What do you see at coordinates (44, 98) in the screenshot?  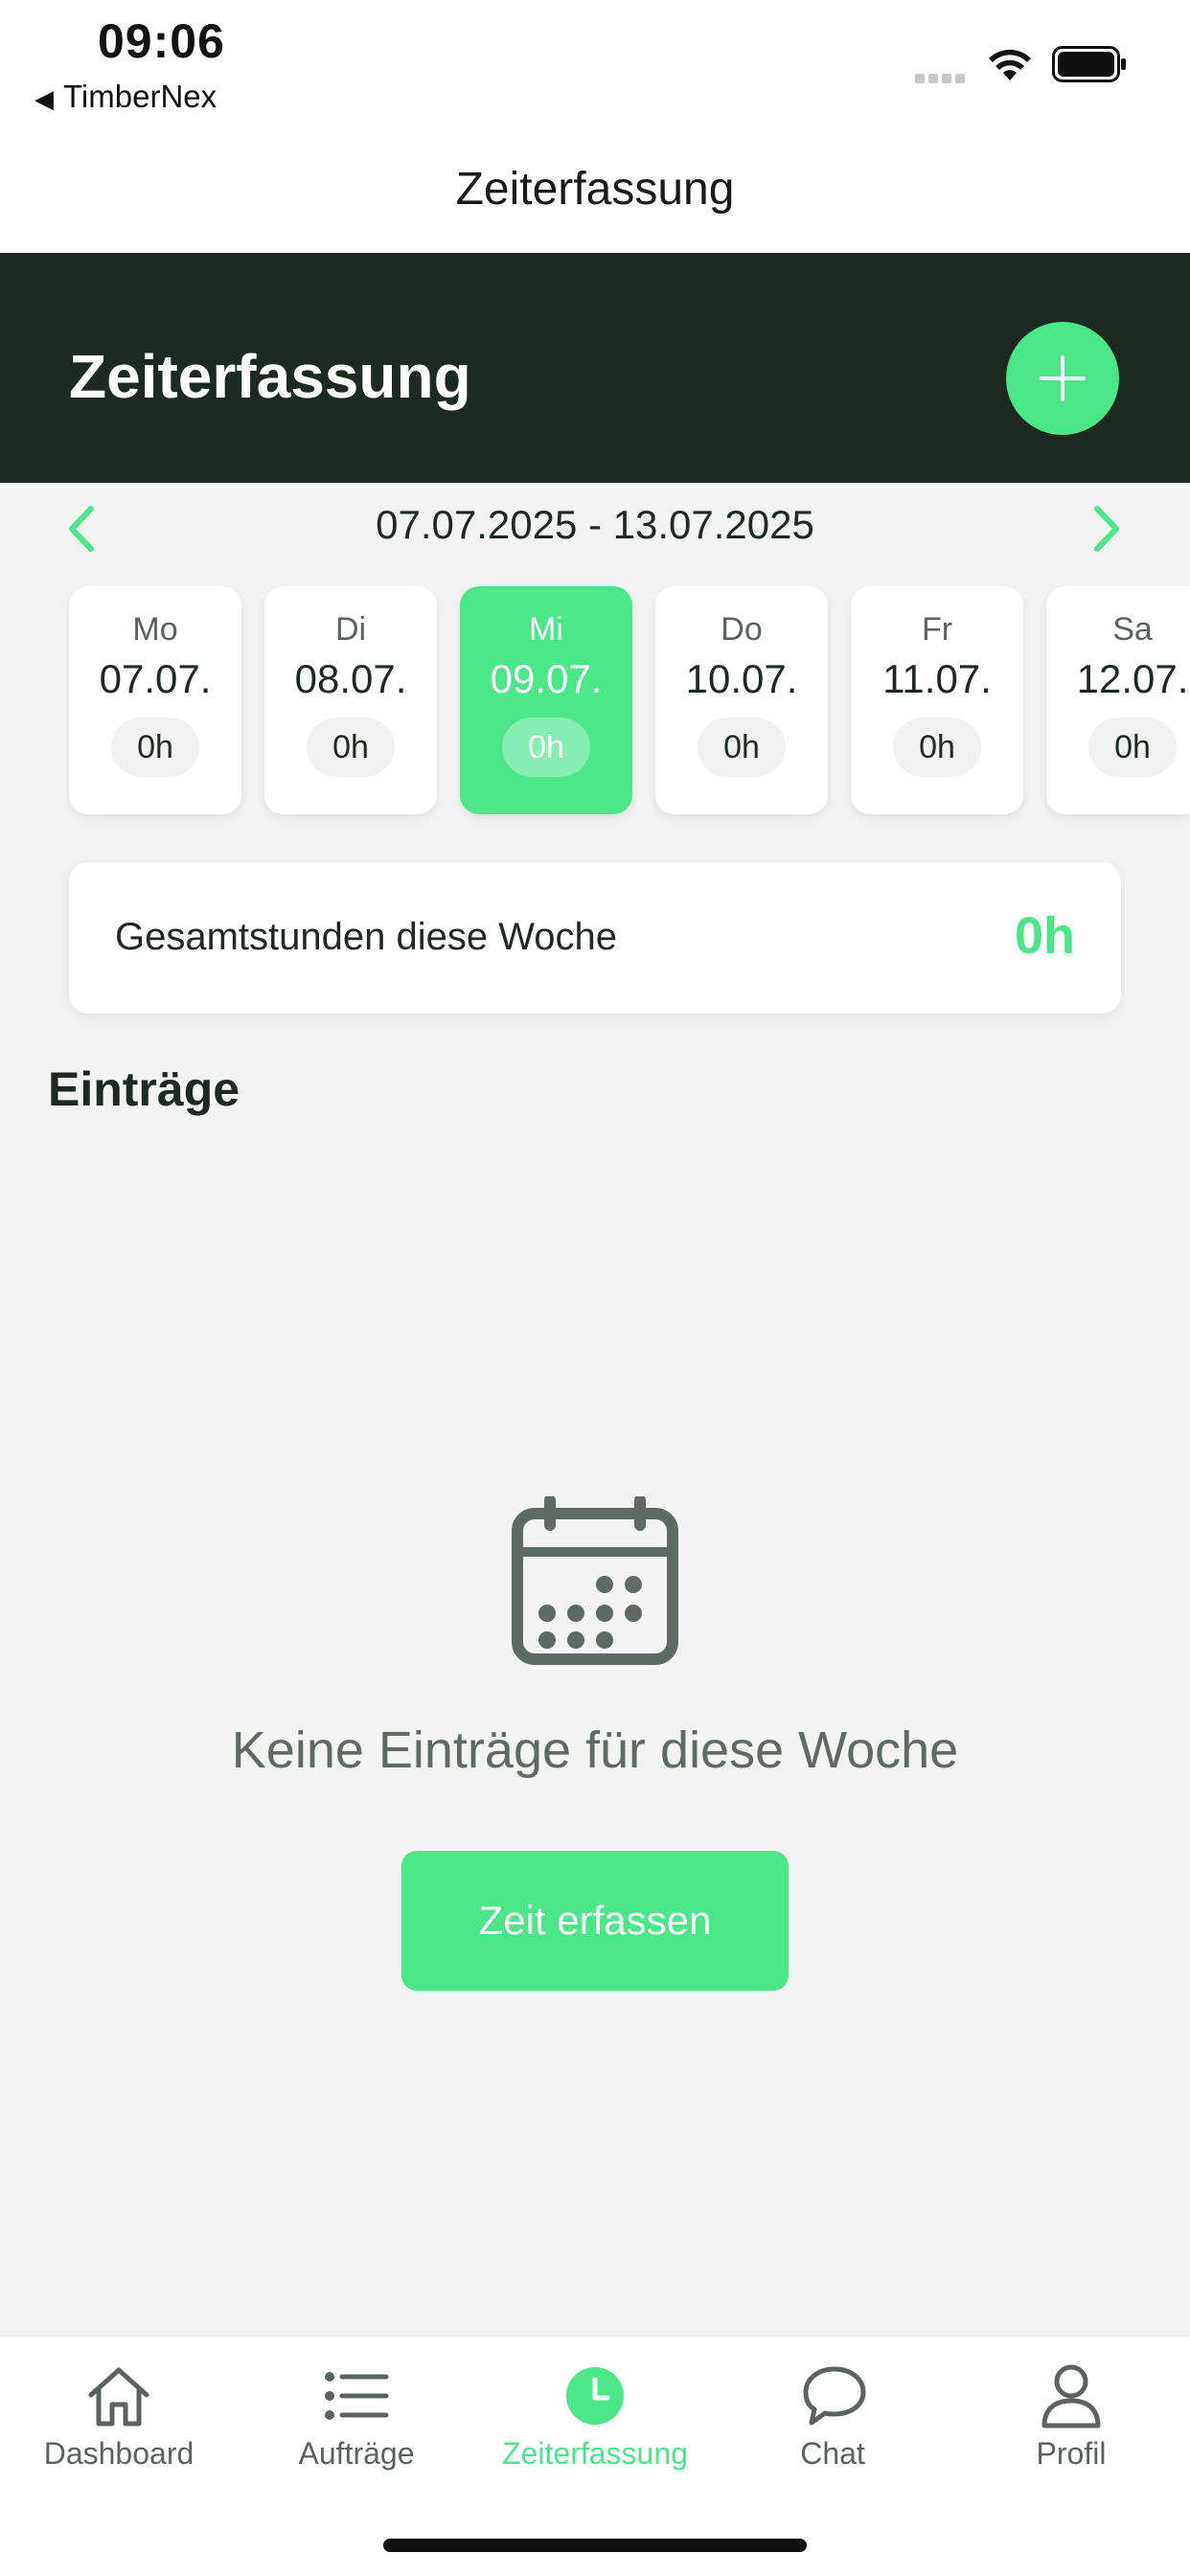 I see `back-triangle-icon: ◀` at bounding box center [44, 98].